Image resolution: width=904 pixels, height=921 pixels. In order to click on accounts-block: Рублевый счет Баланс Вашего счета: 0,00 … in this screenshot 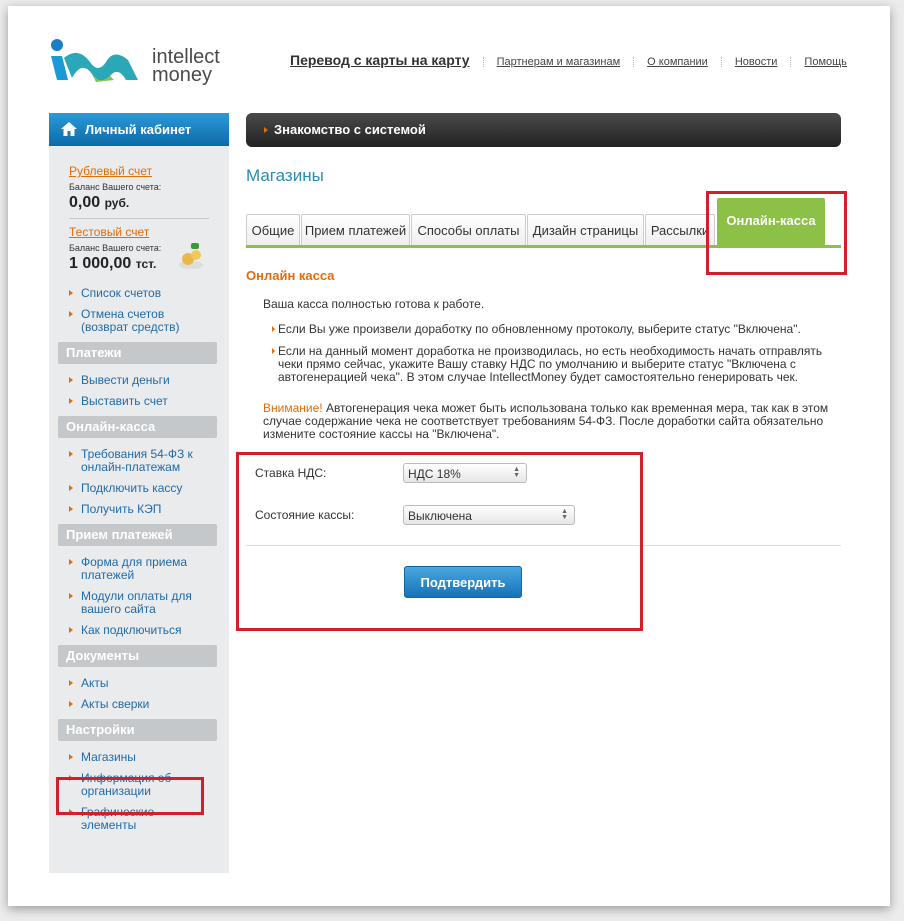, I will do `click(139, 209)`.